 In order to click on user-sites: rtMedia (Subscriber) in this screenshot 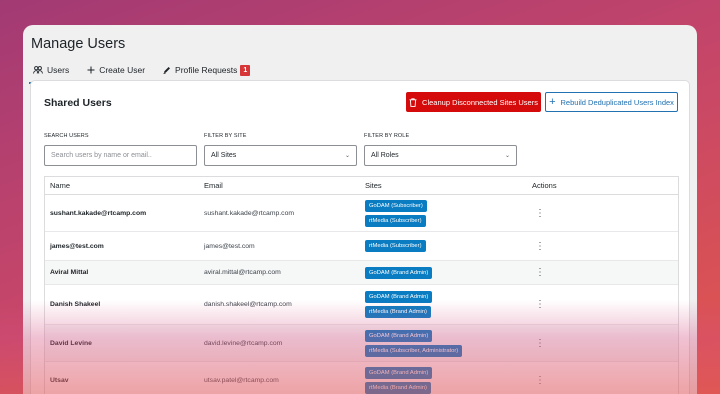, I will do `click(443, 246)`.